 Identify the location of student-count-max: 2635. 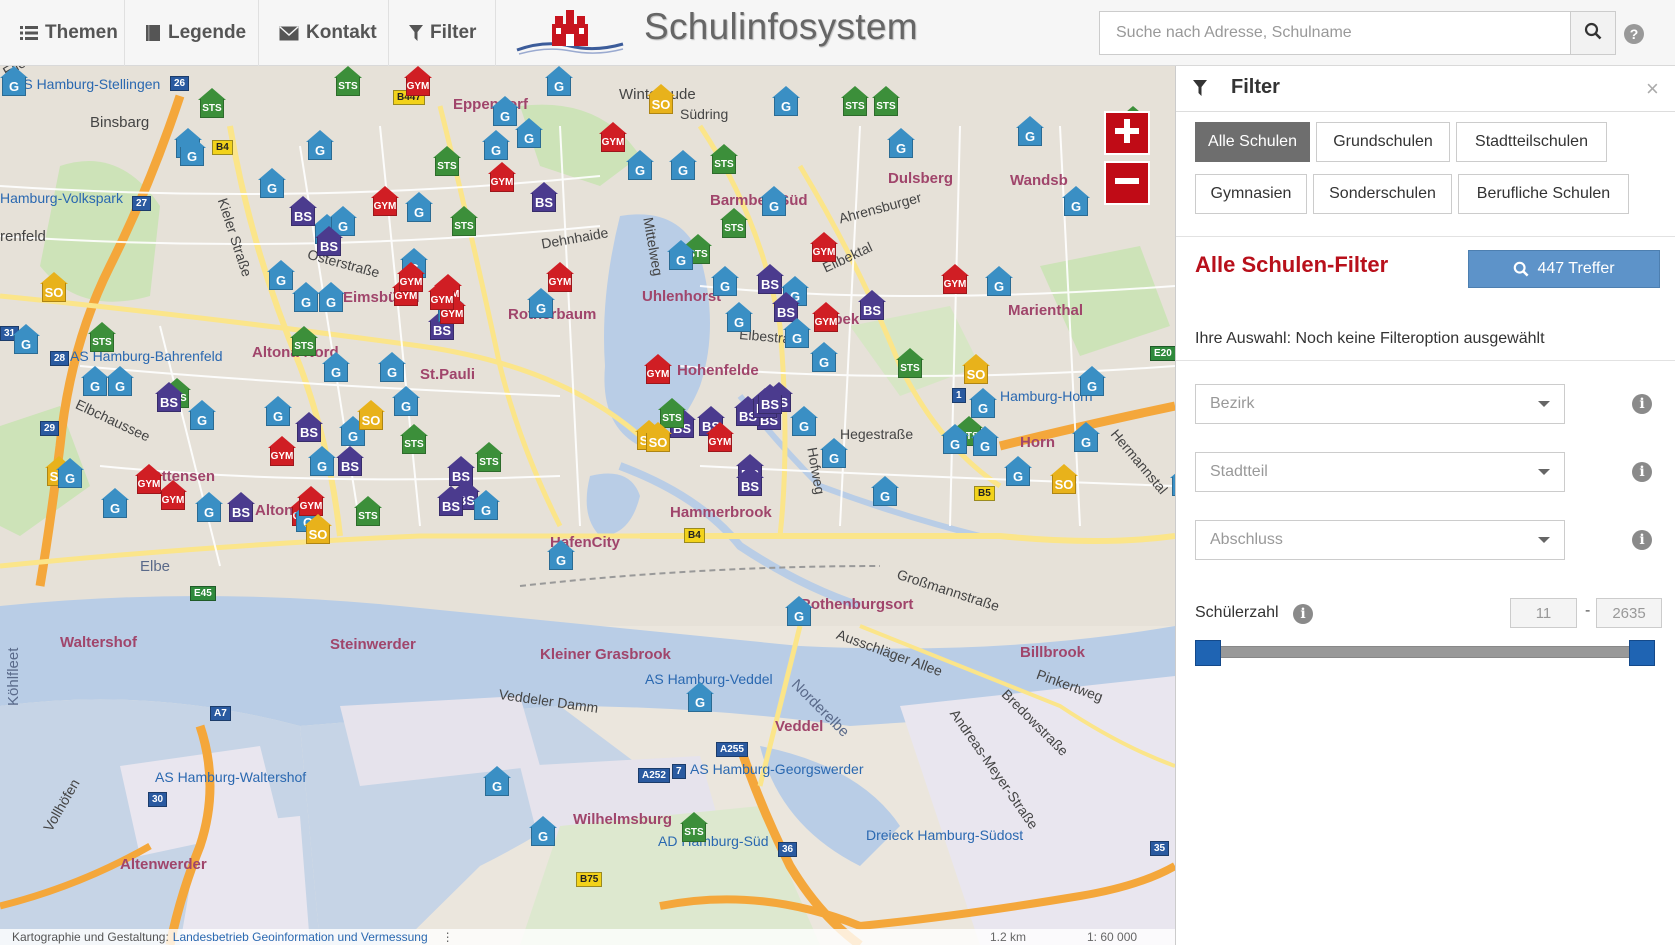
(1629, 613).